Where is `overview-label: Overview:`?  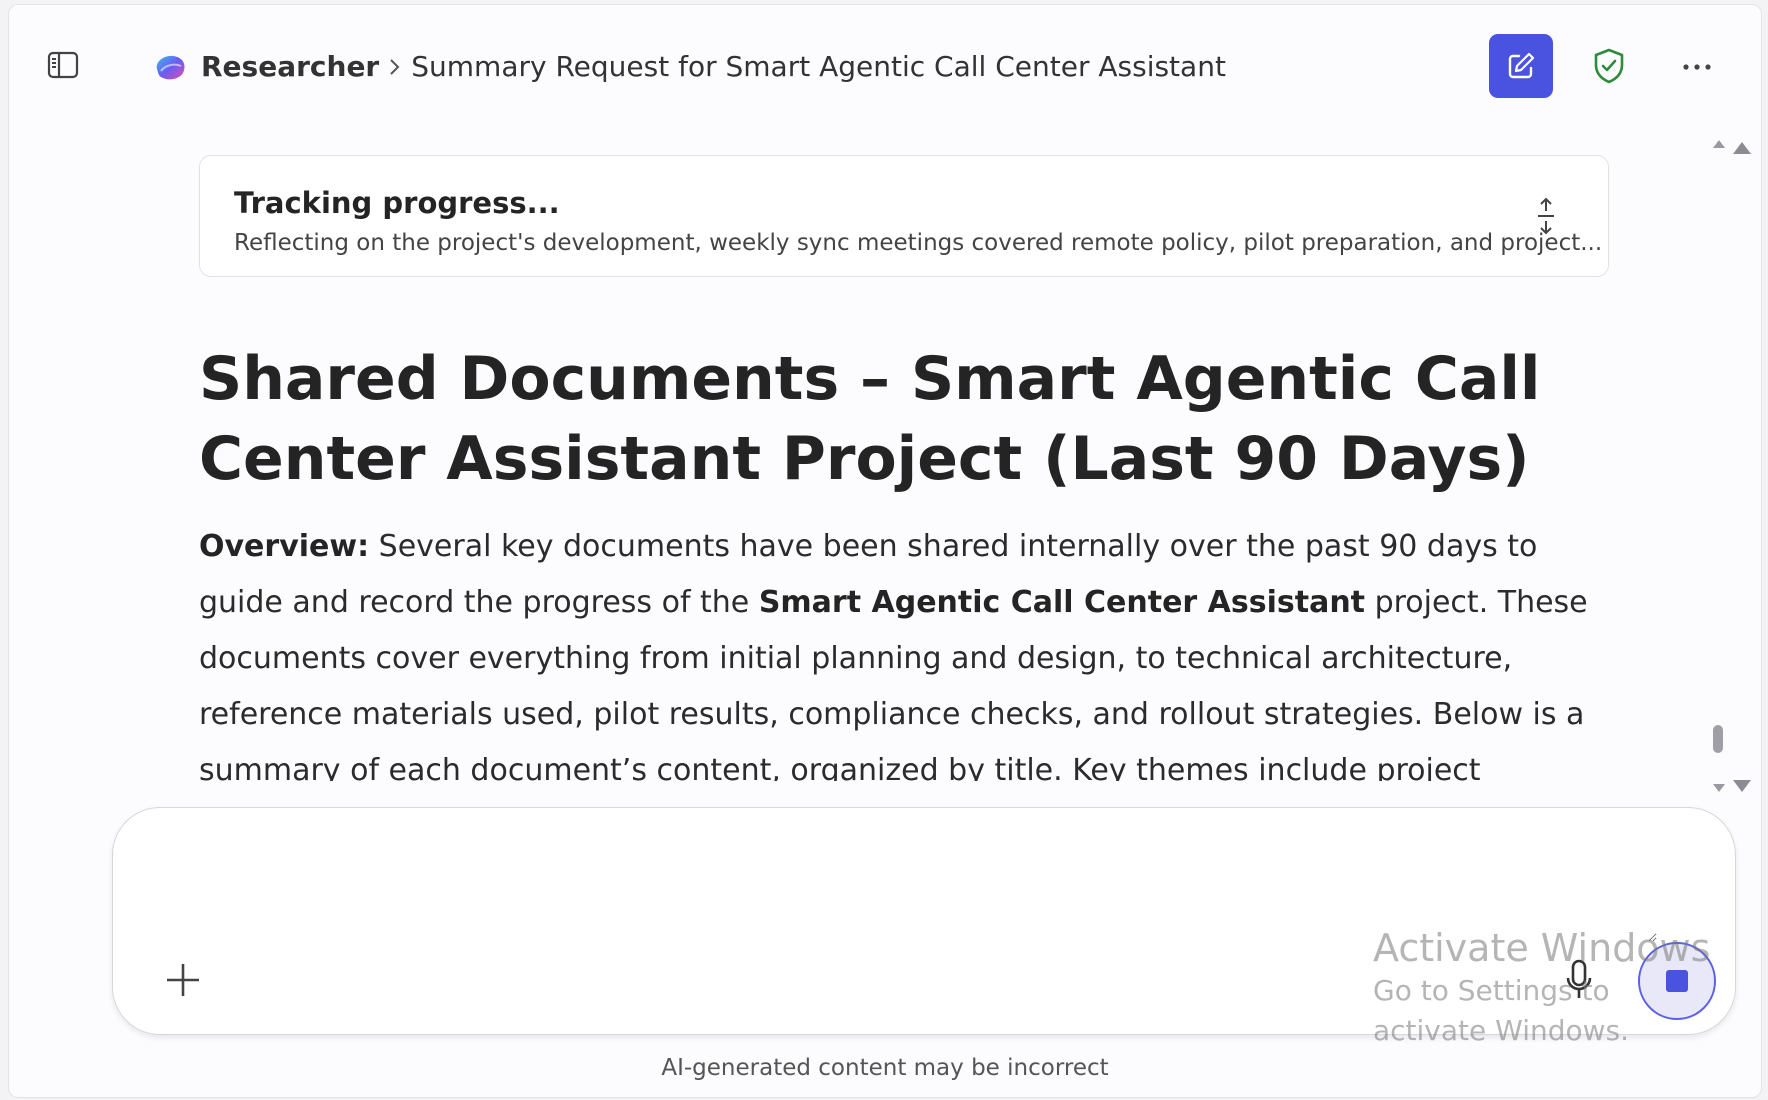 overview-label: Overview: is located at coordinates (284, 546).